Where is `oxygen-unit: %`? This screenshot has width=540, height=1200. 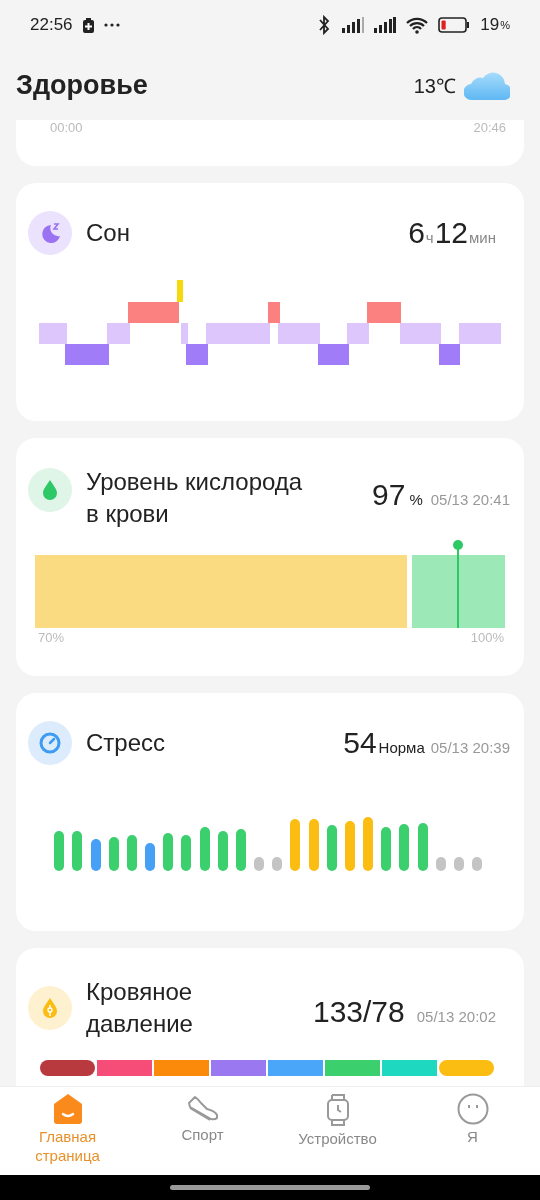
oxygen-unit: % is located at coordinates (416, 499).